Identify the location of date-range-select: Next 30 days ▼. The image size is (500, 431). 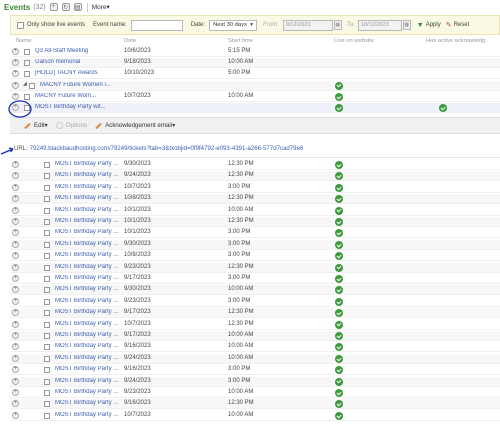
(233, 25).